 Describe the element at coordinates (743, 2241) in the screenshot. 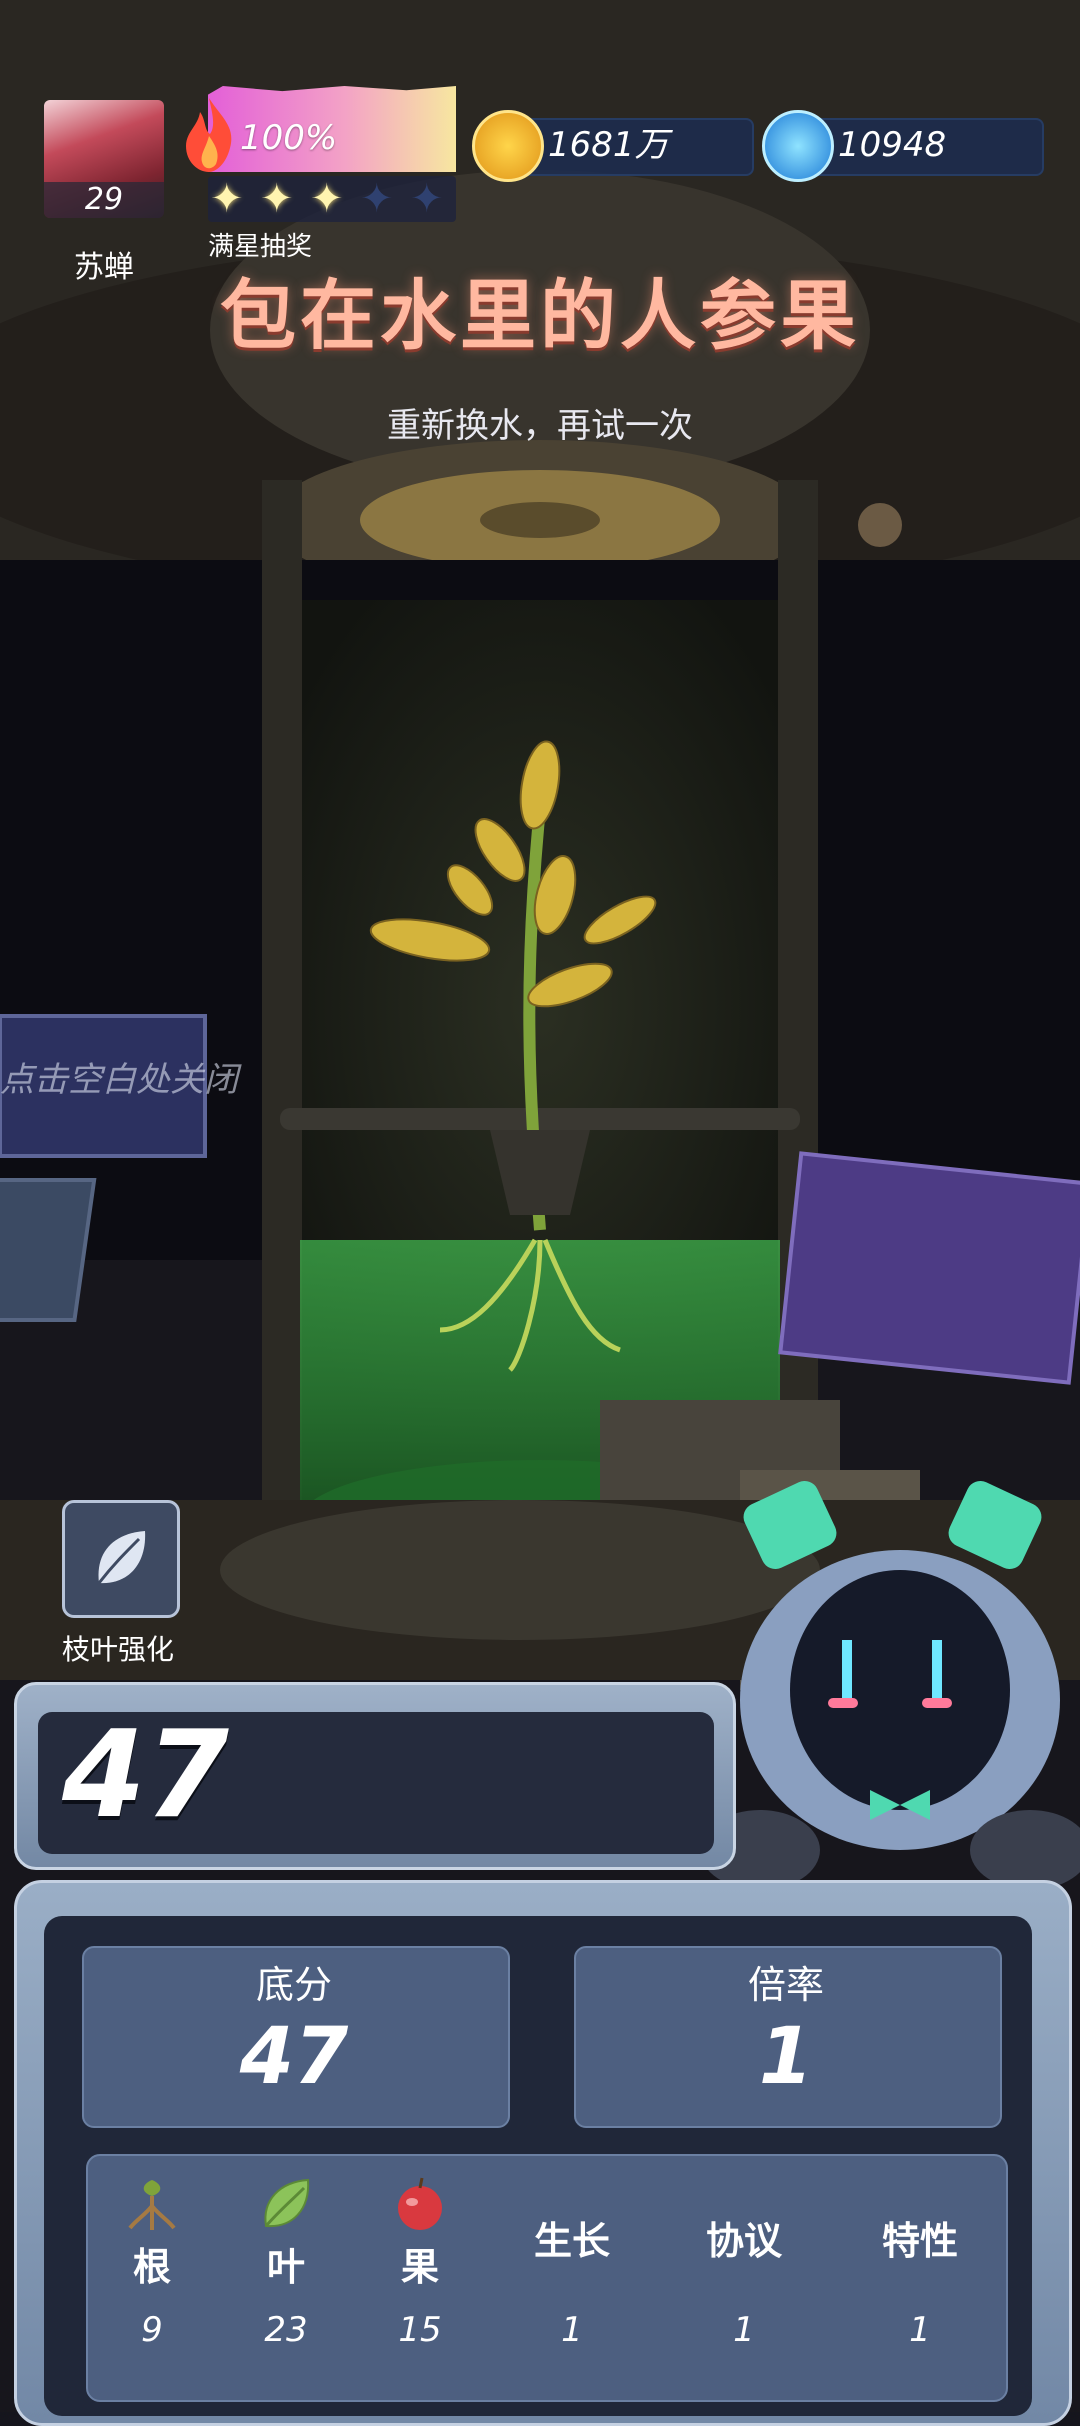

I see `protocol-label: 协议` at that location.